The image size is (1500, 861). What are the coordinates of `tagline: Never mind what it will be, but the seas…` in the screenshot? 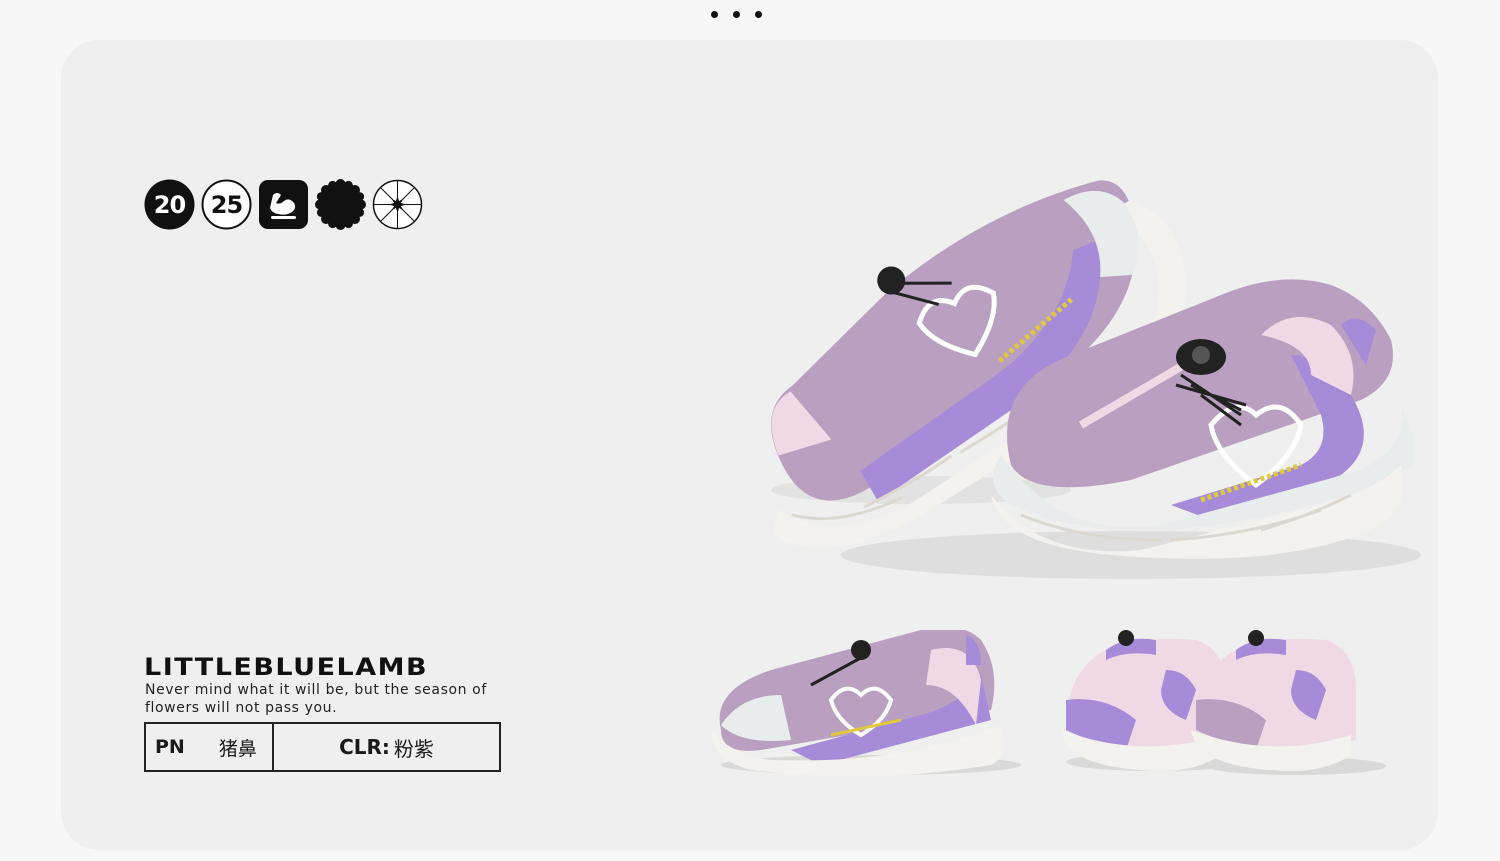 It's located at (316, 699).